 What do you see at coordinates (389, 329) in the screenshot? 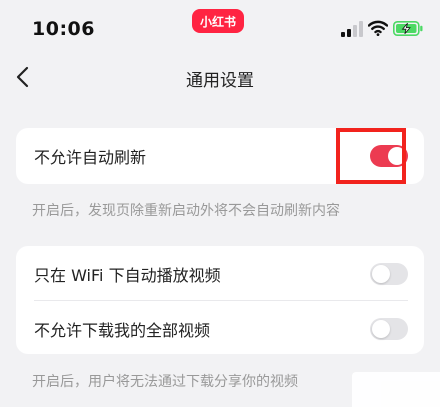
I see `download-toggle` at bounding box center [389, 329].